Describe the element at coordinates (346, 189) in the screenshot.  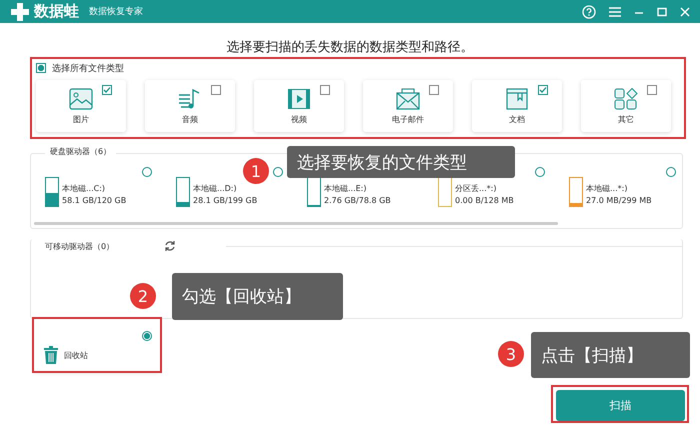
I see `drive-name: 本地磁...E:)` at that location.